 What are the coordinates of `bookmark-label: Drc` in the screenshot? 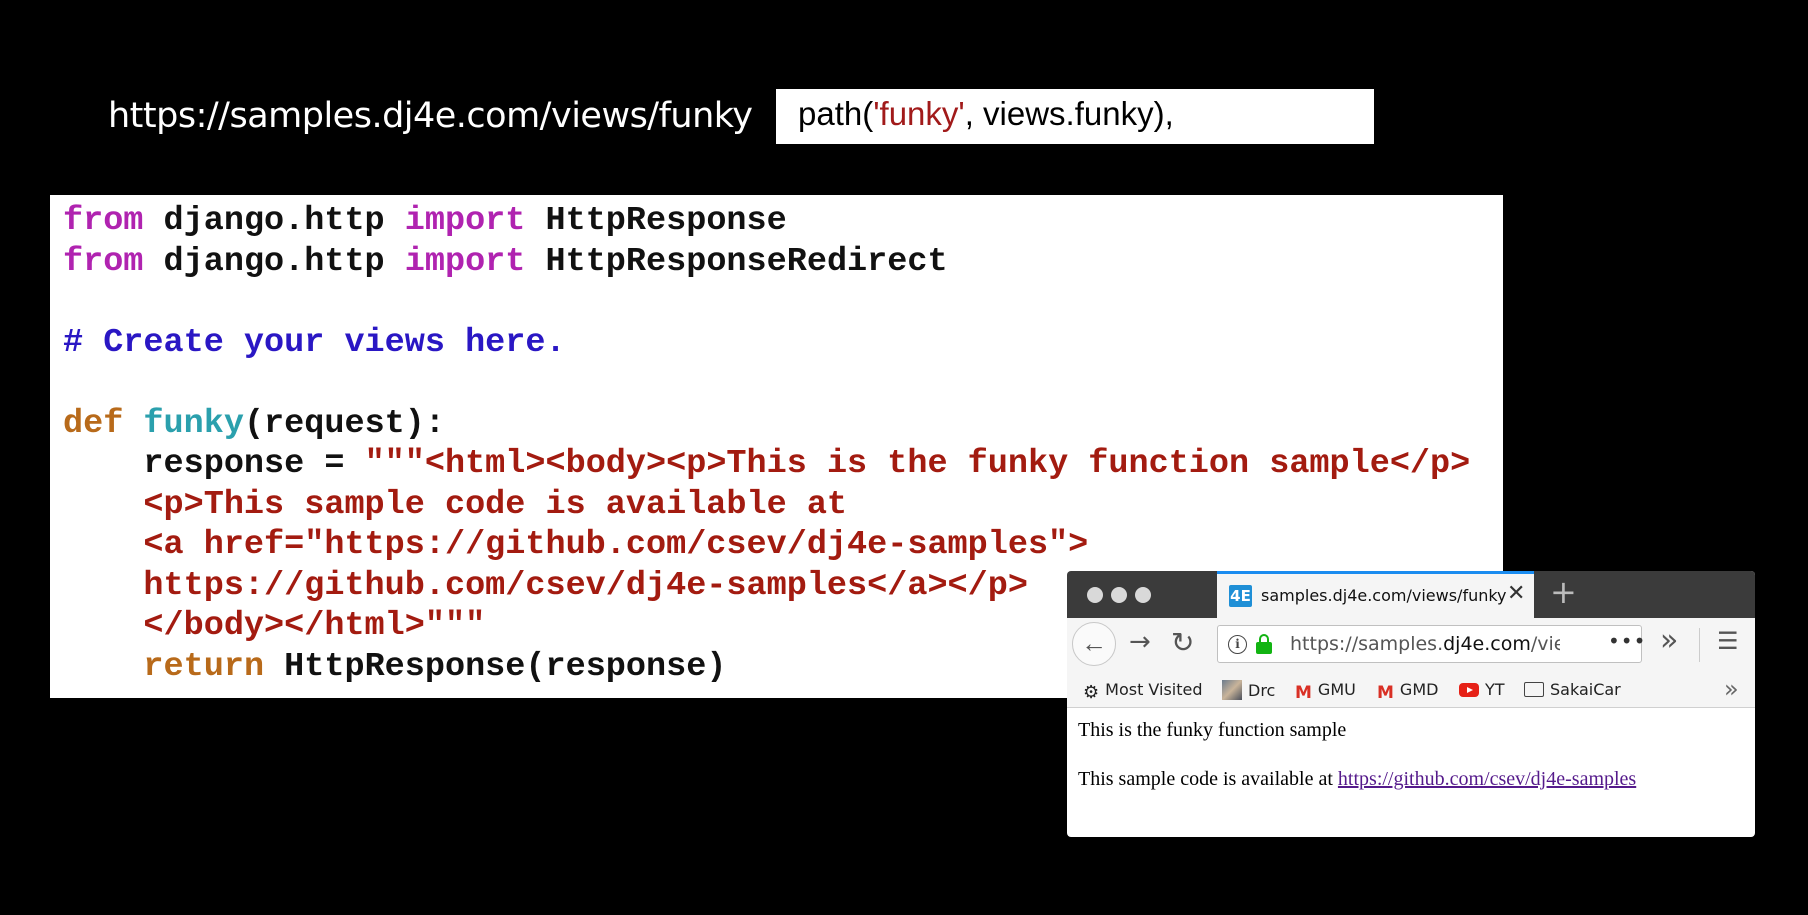 It's located at (1262, 690).